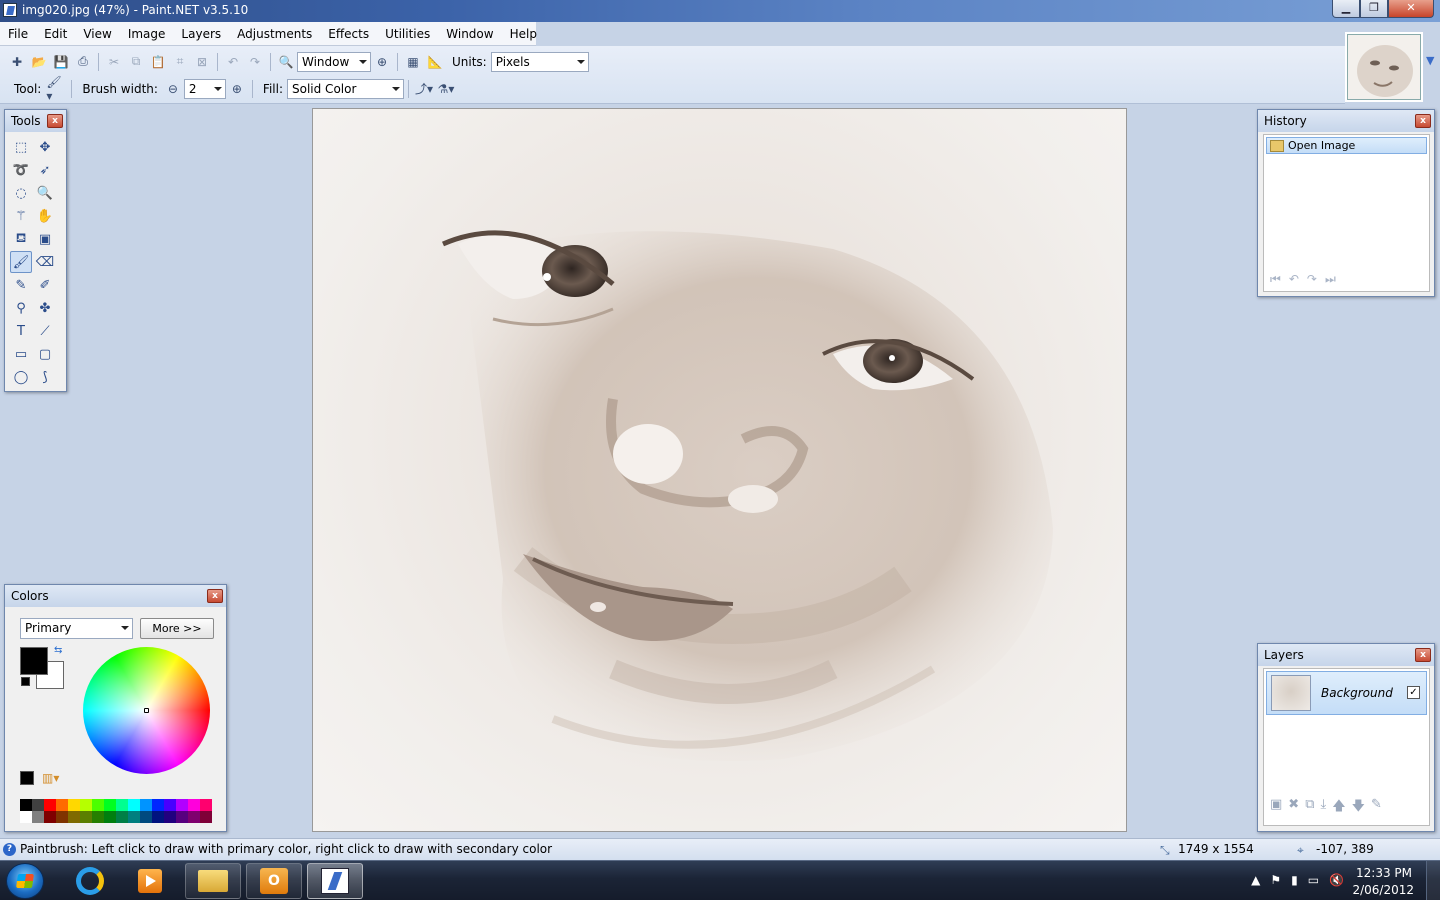 The width and height of the screenshot is (1440, 900). I want to click on gradient-icon: ▣, so click(45, 239).